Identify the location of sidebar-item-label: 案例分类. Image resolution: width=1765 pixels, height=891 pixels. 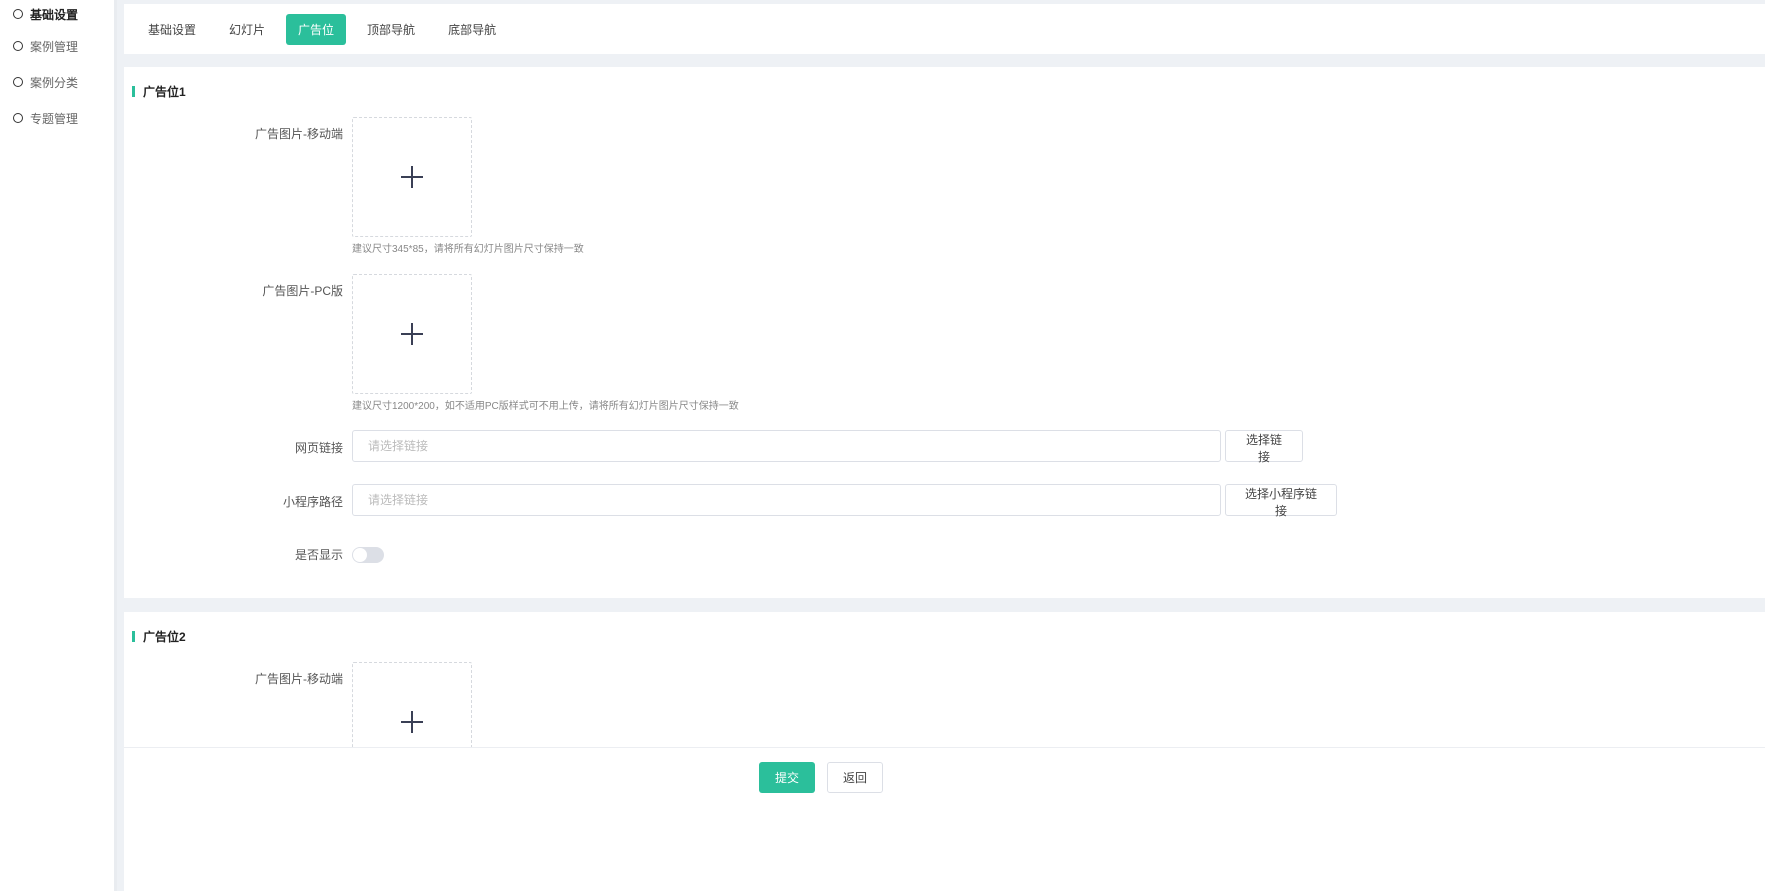
(54, 82).